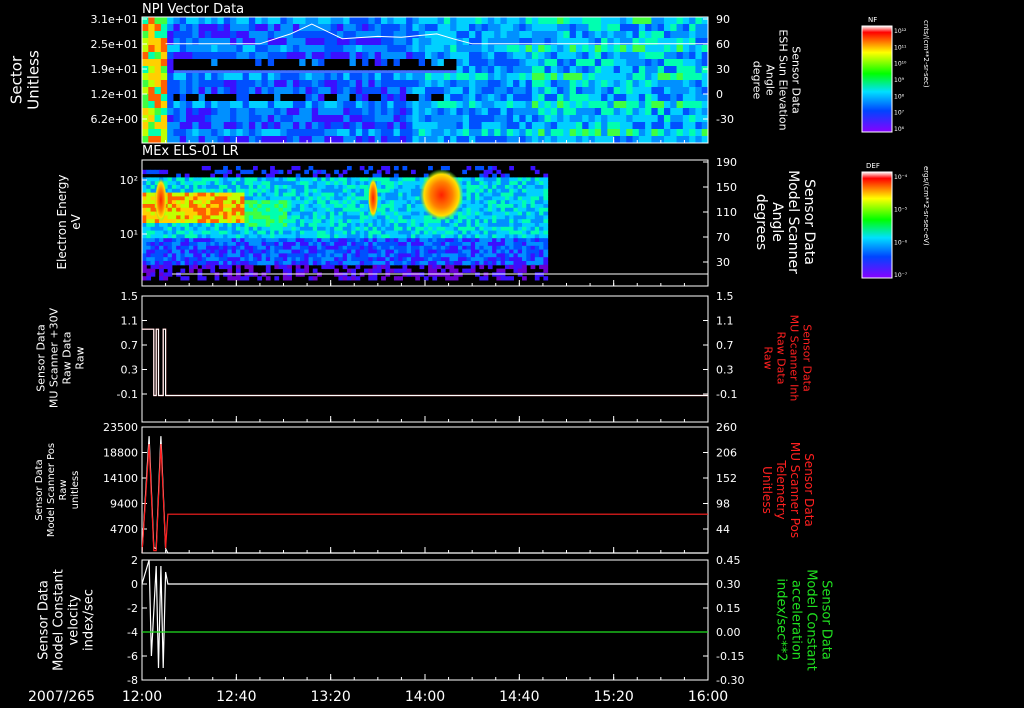 This screenshot has height=708, width=1024. What do you see at coordinates (441, 195) in the screenshot?
I see `electron-burst` at bounding box center [441, 195].